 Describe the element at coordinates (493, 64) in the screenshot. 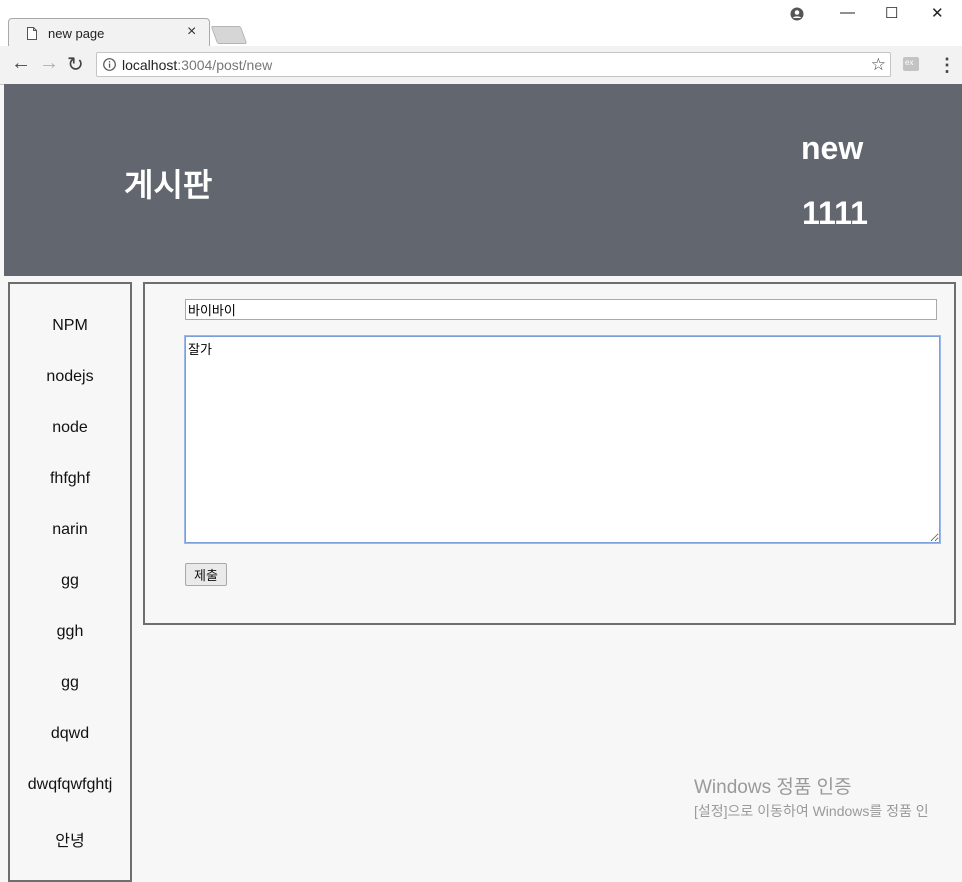

I see `address-bar: localhost:3004/post/new ☆` at that location.